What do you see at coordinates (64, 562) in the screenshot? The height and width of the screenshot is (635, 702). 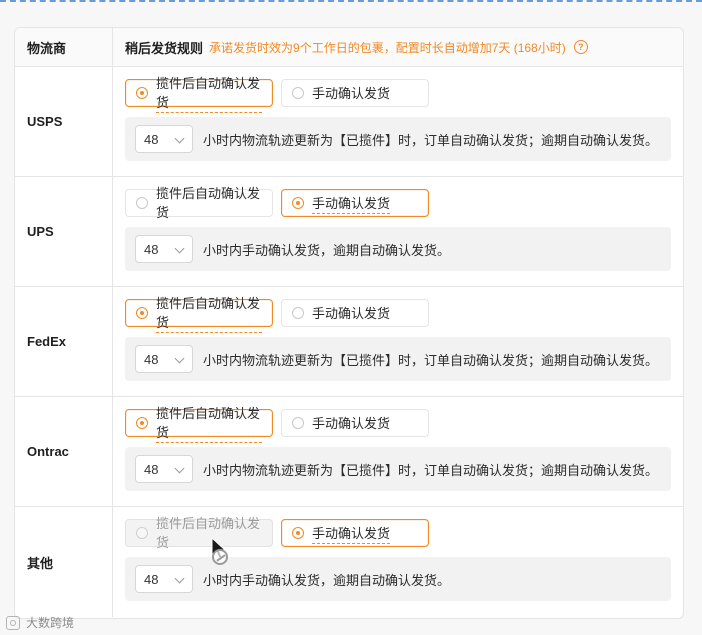 I see `carrier-cell: 其他` at bounding box center [64, 562].